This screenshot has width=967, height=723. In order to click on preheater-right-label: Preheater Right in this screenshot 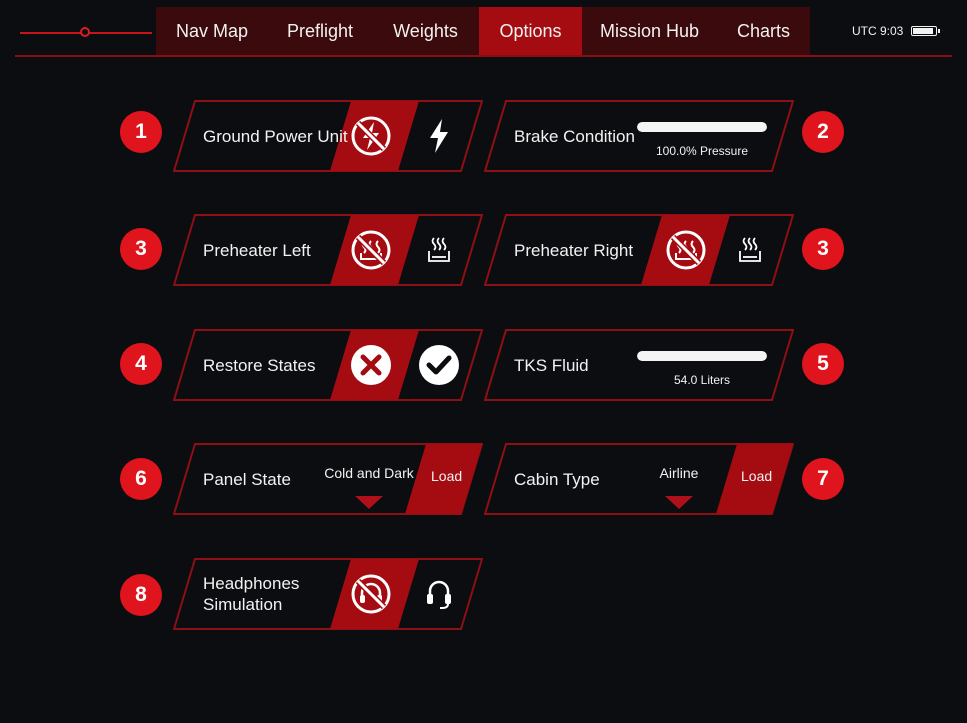, I will do `click(574, 250)`.